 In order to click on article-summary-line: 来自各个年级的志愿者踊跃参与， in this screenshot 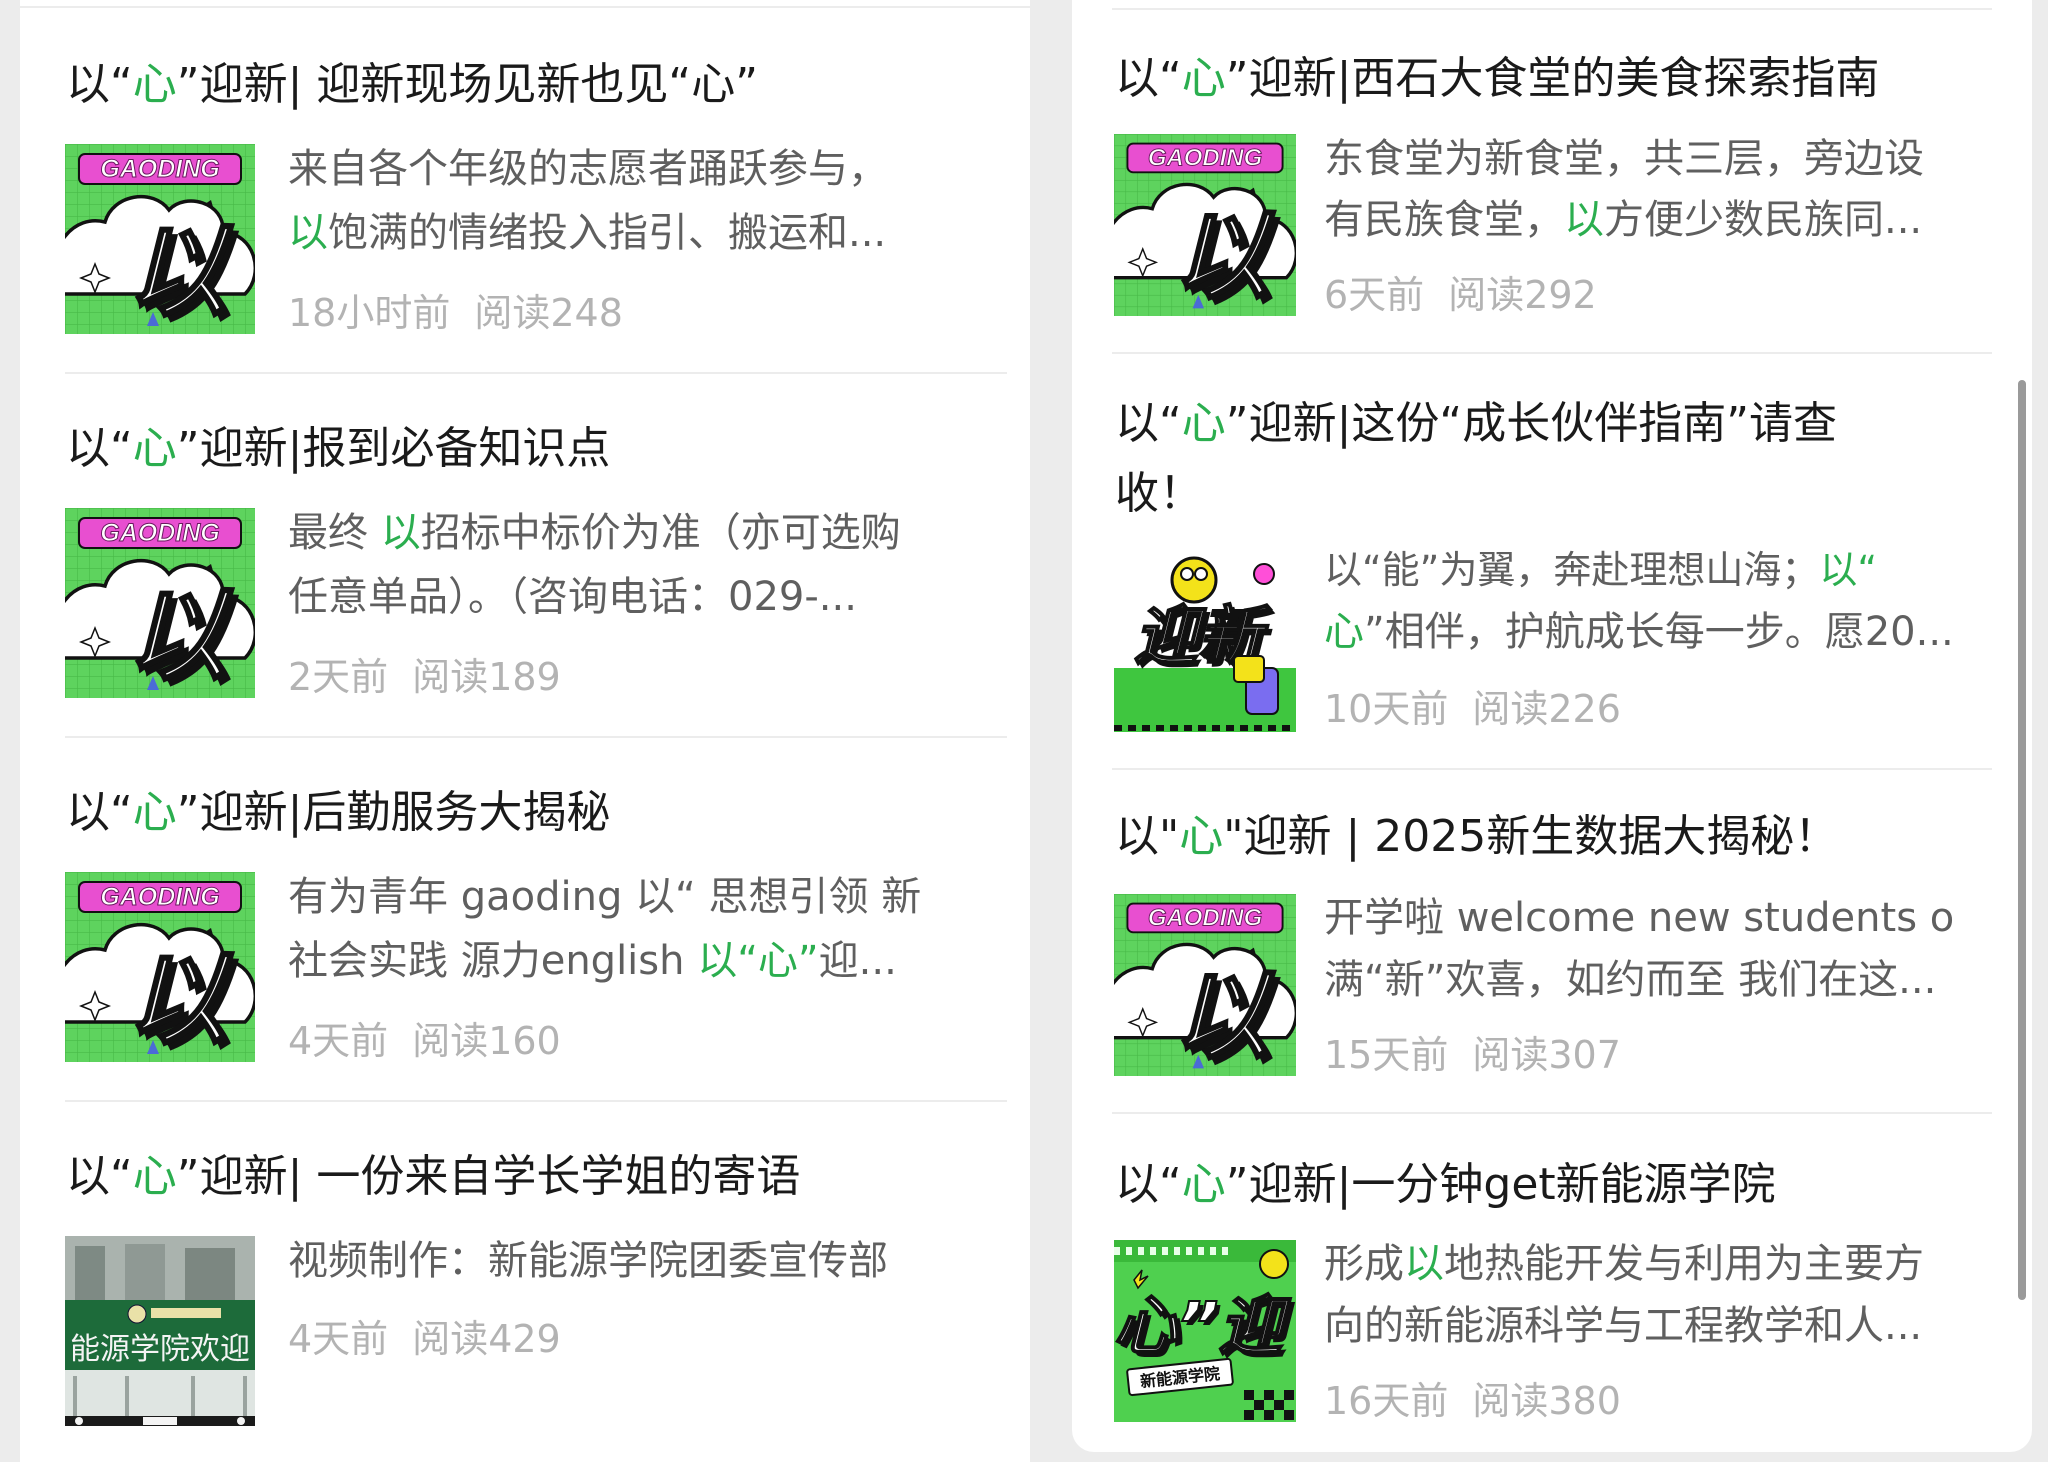, I will do `click(588, 169)`.